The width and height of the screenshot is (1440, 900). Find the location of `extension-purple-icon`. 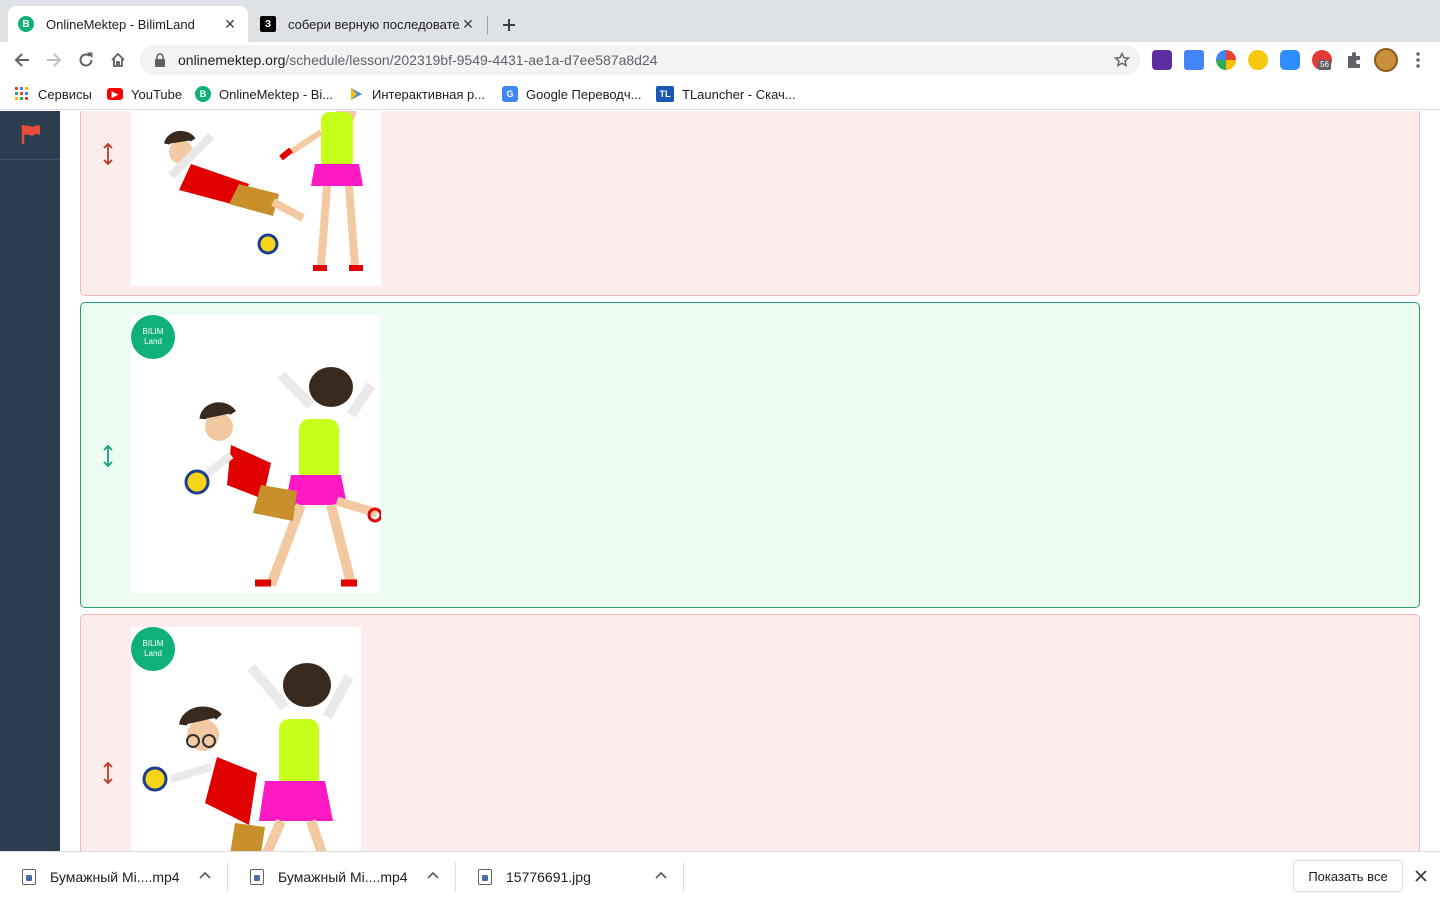

extension-purple-icon is located at coordinates (1162, 60).